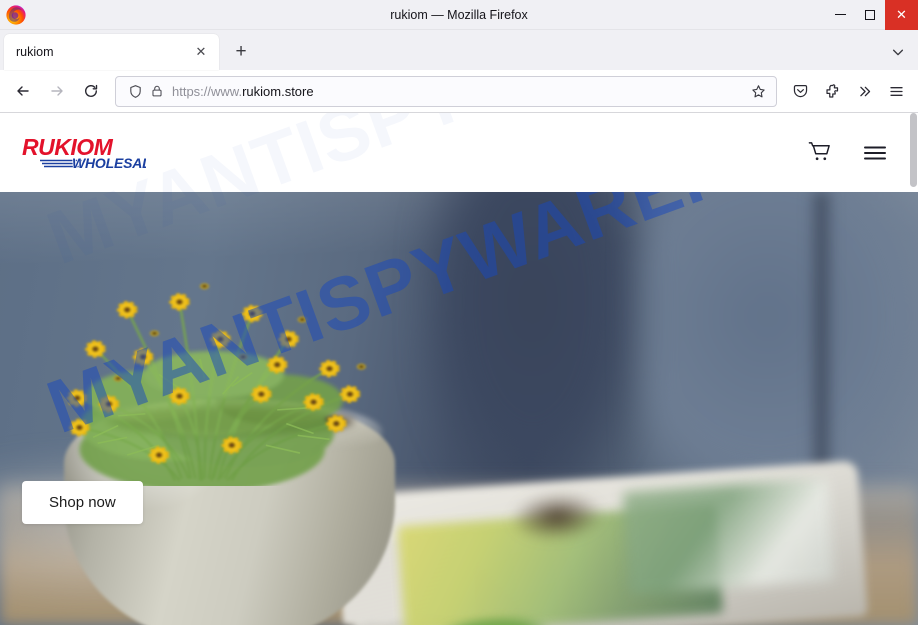 The width and height of the screenshot is (918, 625). I want to click on pocket-save-button, so click(800, 91).